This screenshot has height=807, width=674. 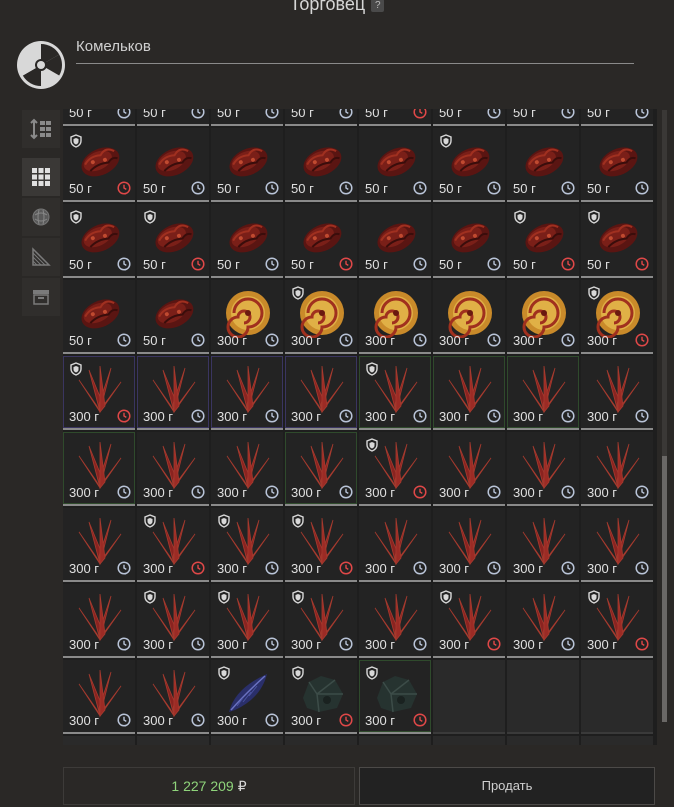 What do you see at coordinates (41, 257) in the screenshot?
I see `pattern-filter-button` at bounding box center [41, 257].